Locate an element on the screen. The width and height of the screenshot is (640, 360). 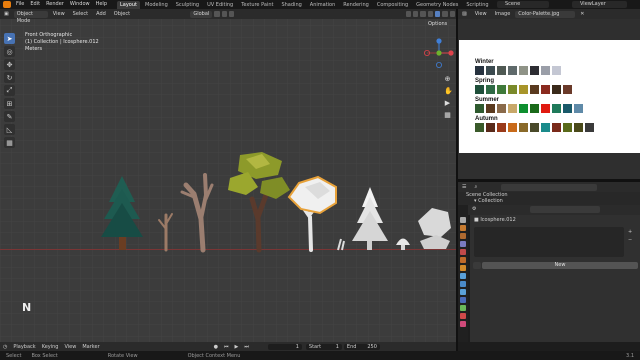
menu-keying: Keying is located at coordinates (50, 347).